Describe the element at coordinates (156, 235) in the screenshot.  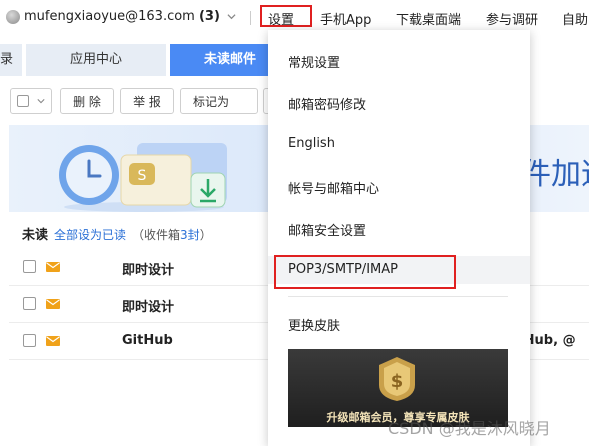
I see `inbox-prefix: （收件箱` at that location.